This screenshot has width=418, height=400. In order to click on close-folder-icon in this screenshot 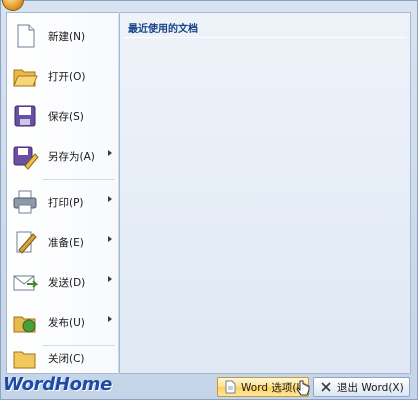, I will do `click(24, 360)`.